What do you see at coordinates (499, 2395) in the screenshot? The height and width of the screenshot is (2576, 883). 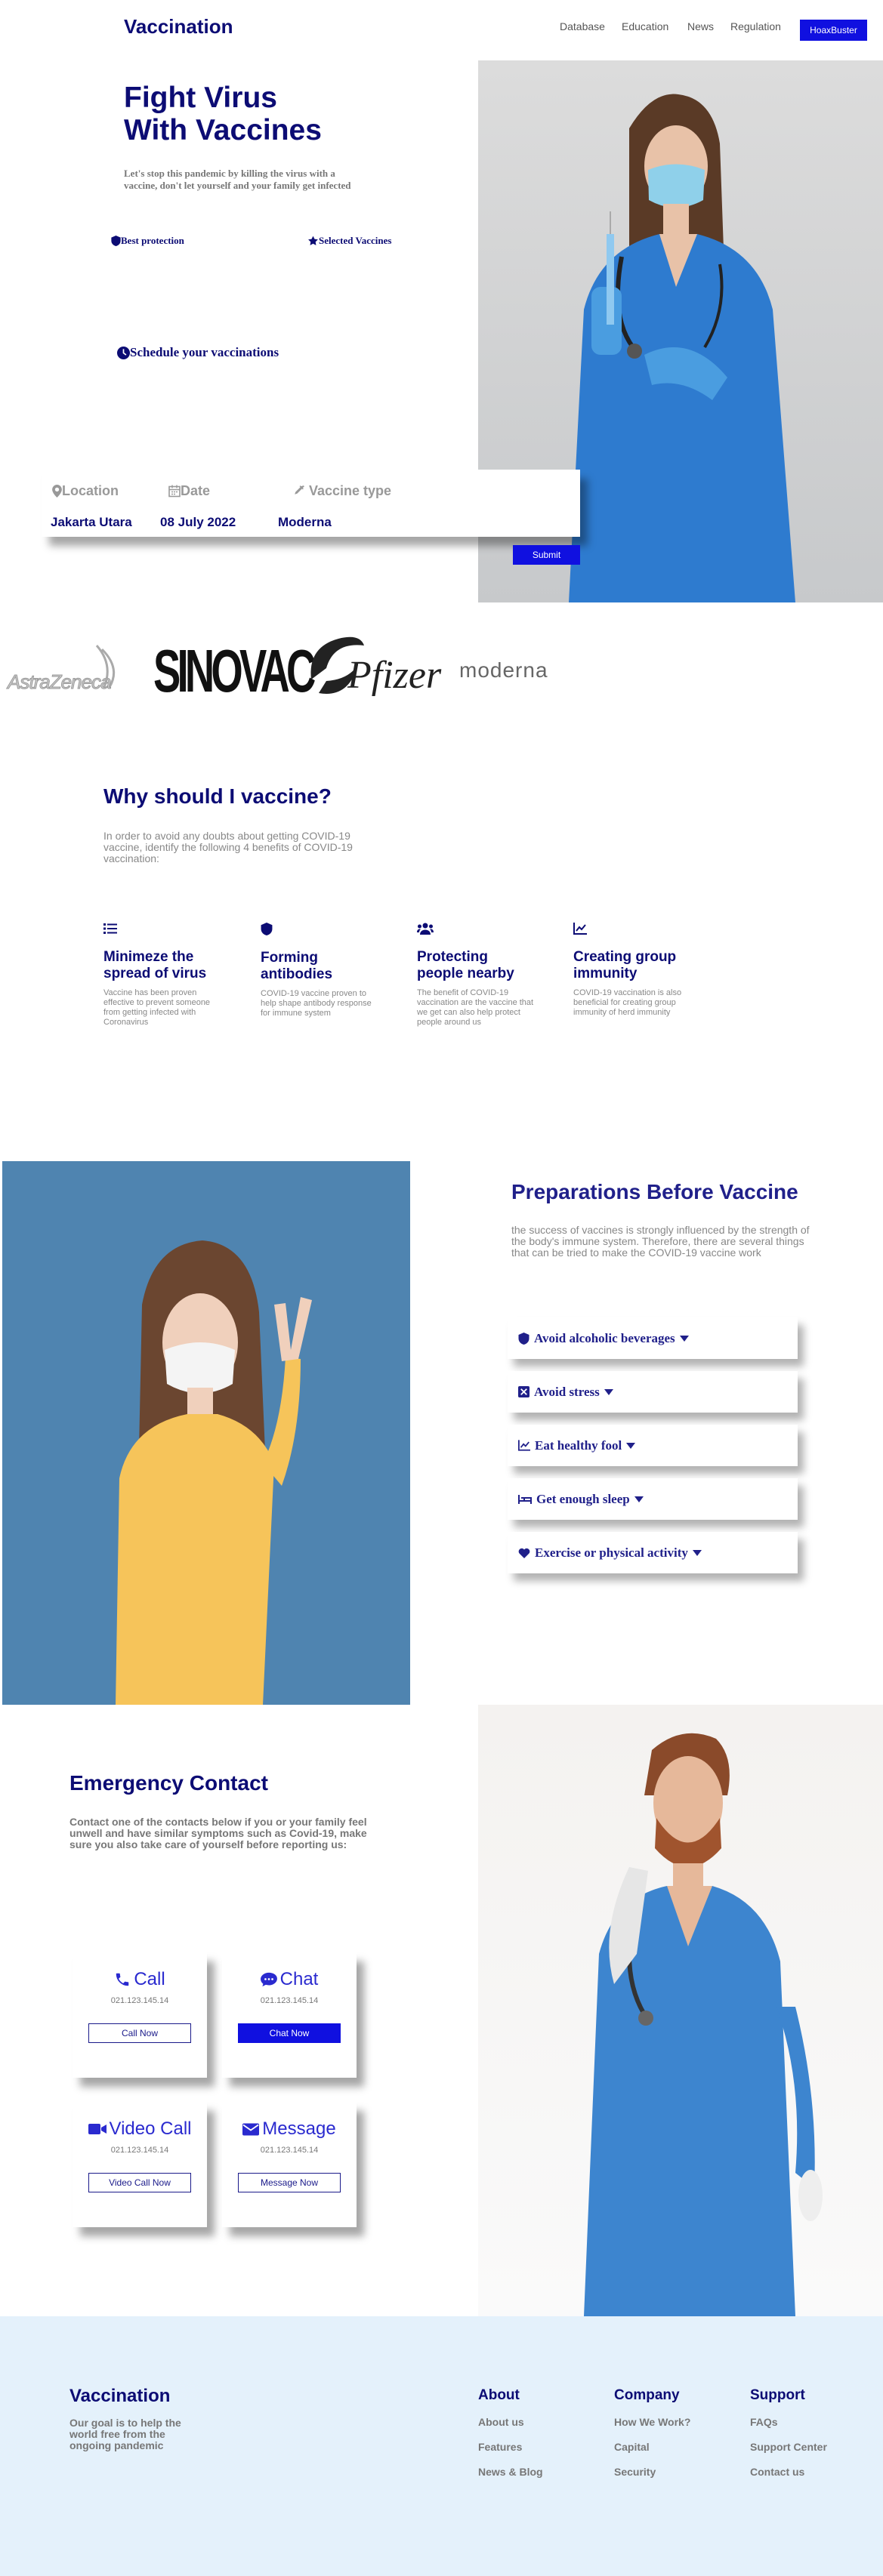 I see `footer-col-title: About` at bounding box center [499, 2395].